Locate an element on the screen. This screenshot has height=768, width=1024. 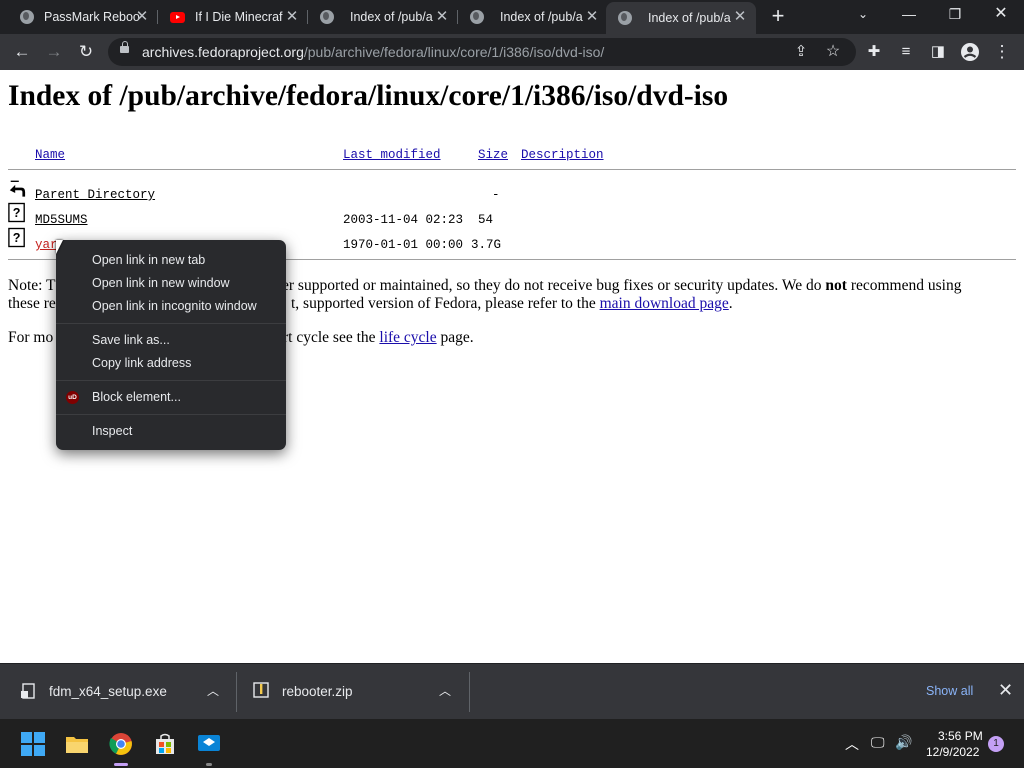
ublock-origin-icon: uD is located at coordinates (72, 397).